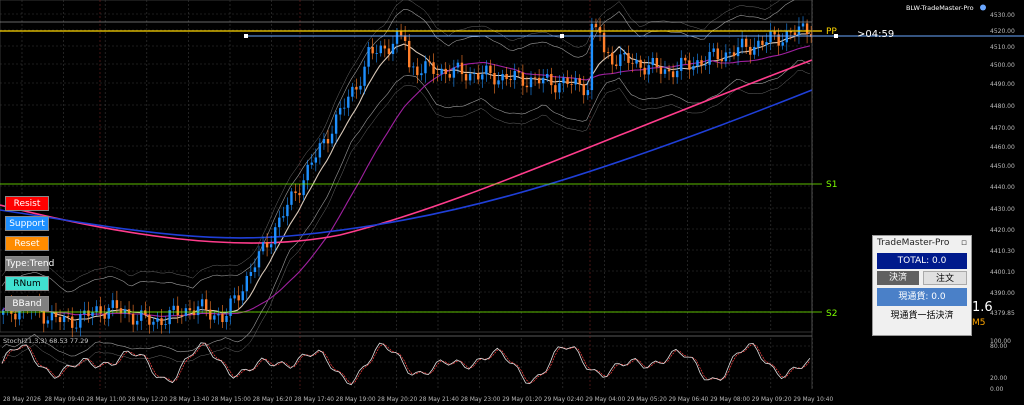 The image size is (1024, 405). I want to click on price-tick-label: 4480.00, so click(1002, 106).